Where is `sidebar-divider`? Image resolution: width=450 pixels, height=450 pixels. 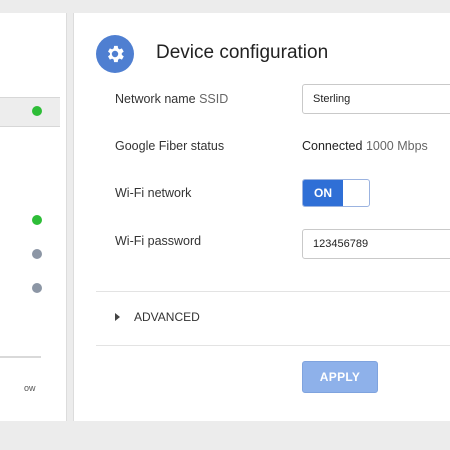
sidebar-divider is located at coordinates (20, 357).